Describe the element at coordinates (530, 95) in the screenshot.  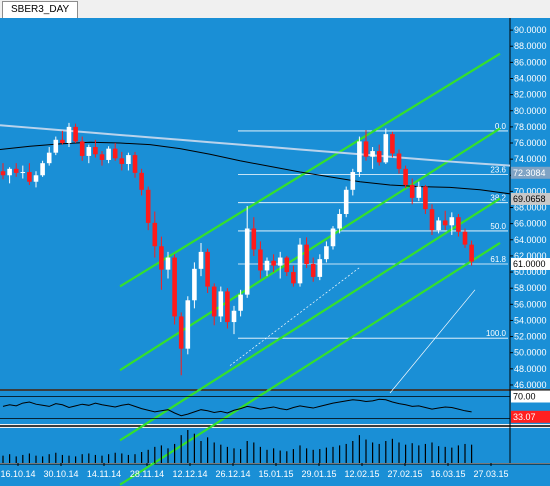
I see `y-tick-label: 82.0000` at that location.